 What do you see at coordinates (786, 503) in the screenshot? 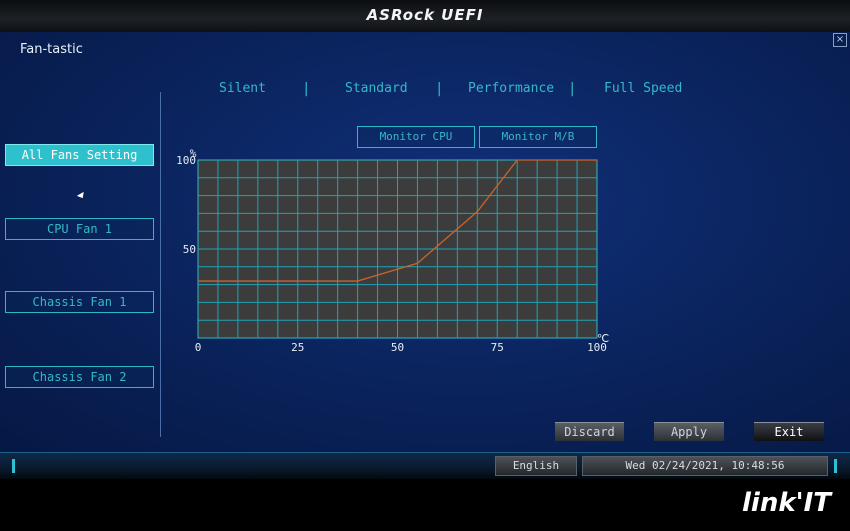
I see `watermark-logo: link'IT` at bounding box center [786, 503].